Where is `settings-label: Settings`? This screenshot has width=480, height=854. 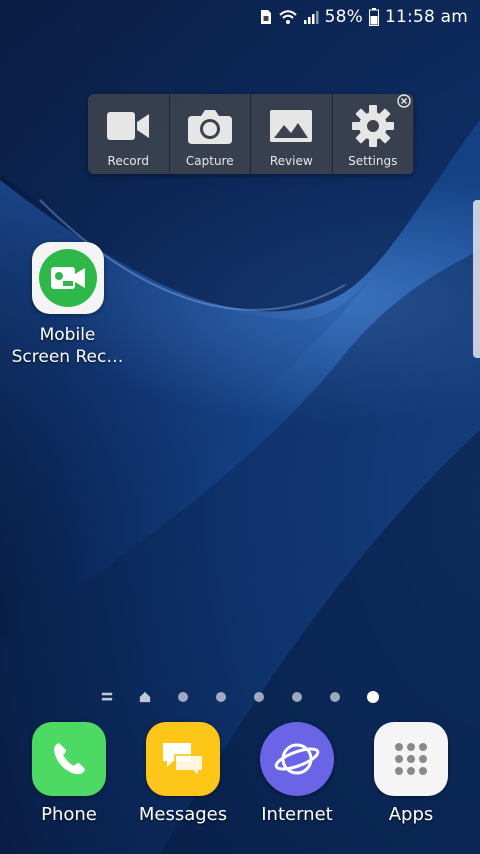 settings-label: Settings is located at coordinates (373, 161).